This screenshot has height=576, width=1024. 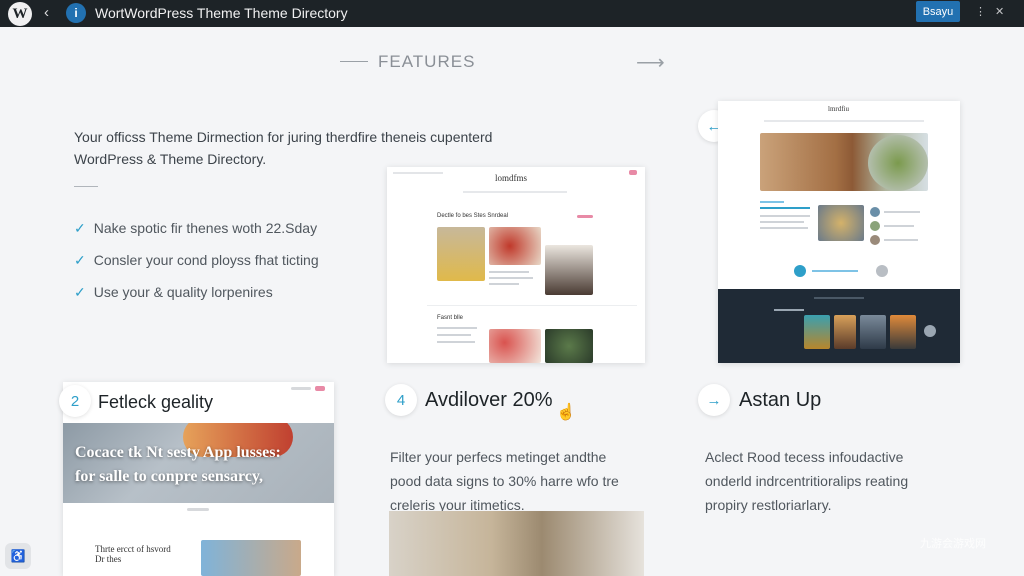 I want to click on column-title-1: Fetleck geality, so click(x=156, y=402).